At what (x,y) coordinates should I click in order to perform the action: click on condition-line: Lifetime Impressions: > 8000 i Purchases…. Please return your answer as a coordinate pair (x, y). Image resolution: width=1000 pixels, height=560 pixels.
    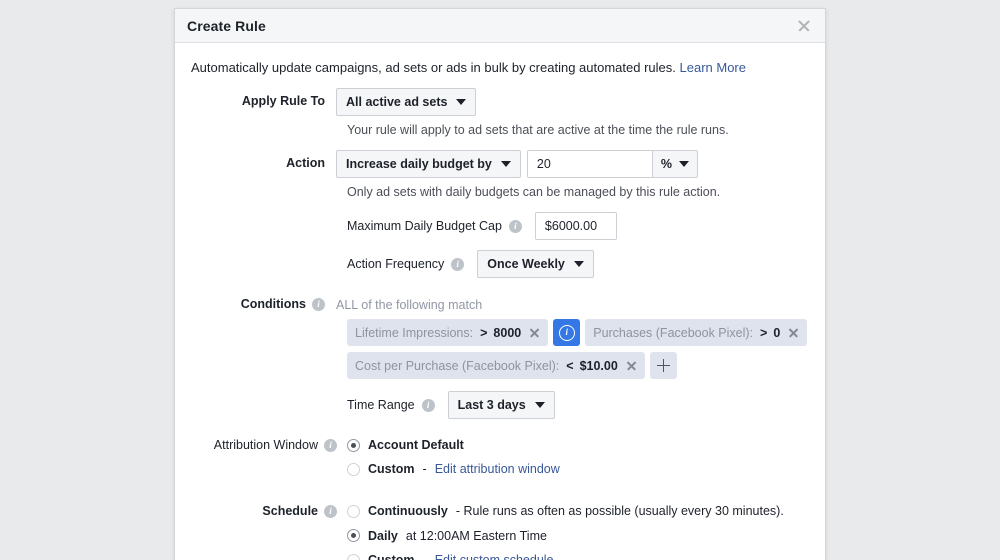
    Looking at the image, I should click on (578, 332).